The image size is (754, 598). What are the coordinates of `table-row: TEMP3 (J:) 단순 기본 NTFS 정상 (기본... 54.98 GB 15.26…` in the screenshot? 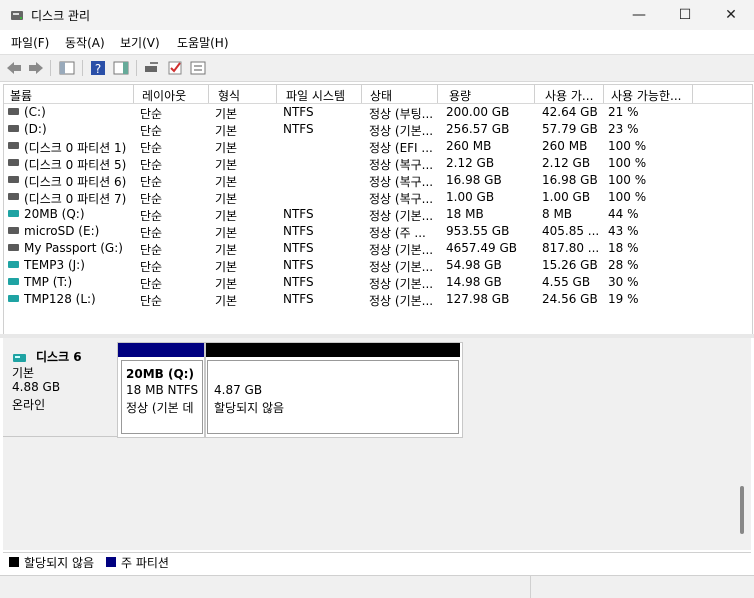 It's located at (378, 265).